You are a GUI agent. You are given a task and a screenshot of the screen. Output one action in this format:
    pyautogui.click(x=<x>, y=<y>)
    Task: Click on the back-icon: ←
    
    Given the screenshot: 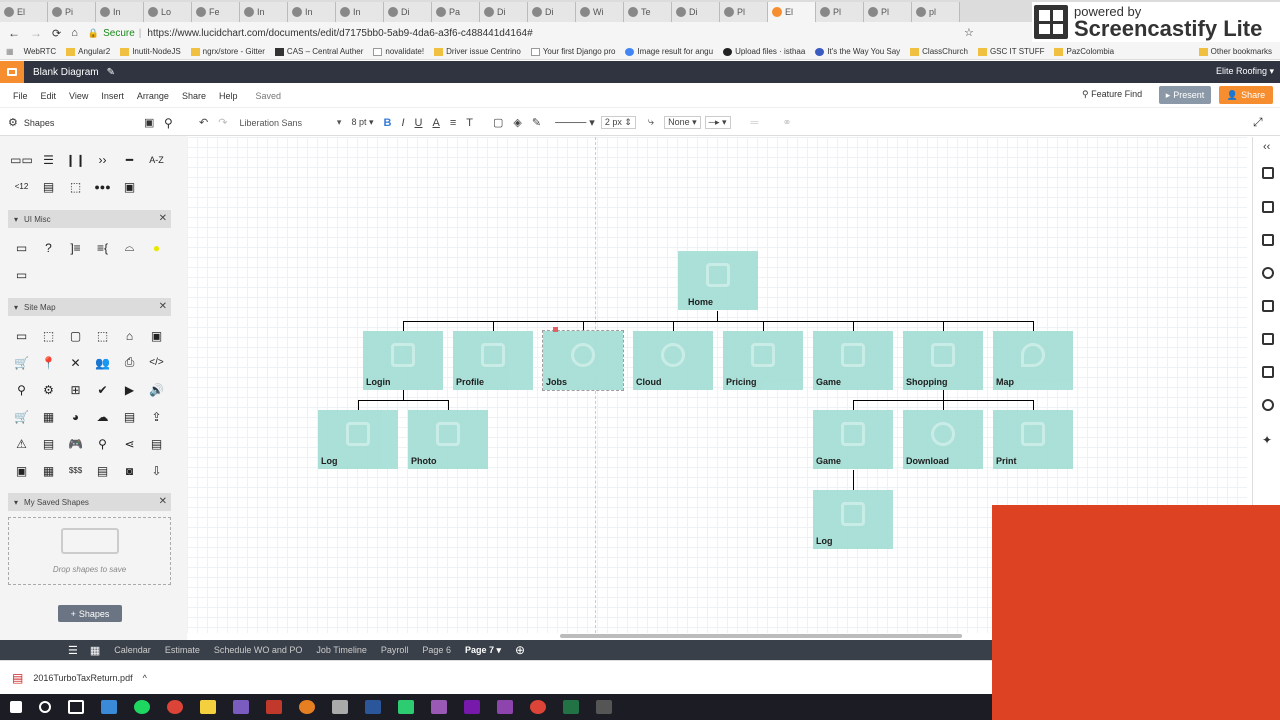 What is the action you would take?
    pyautogui.click(x=14, y=33)
    